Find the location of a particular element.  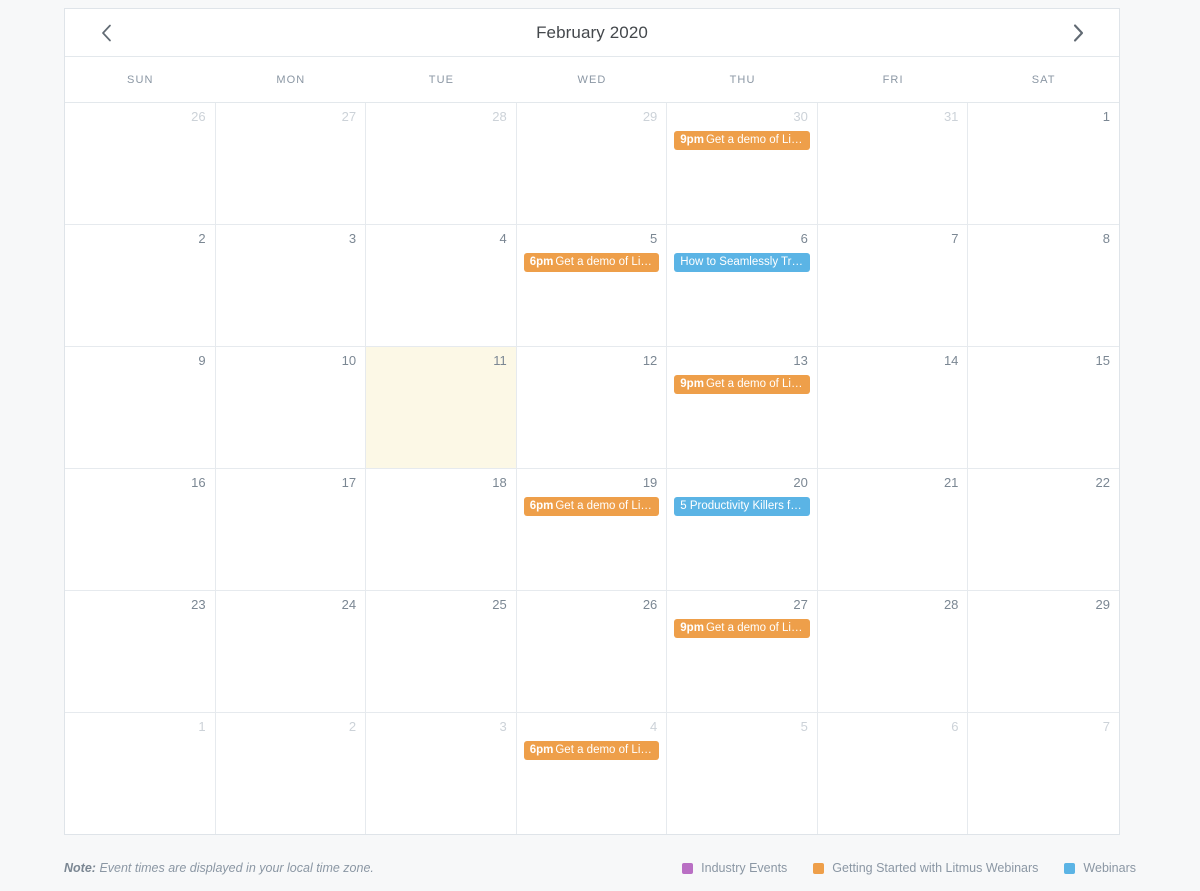

day-cell: 21 is located at coordinates (893, 529).